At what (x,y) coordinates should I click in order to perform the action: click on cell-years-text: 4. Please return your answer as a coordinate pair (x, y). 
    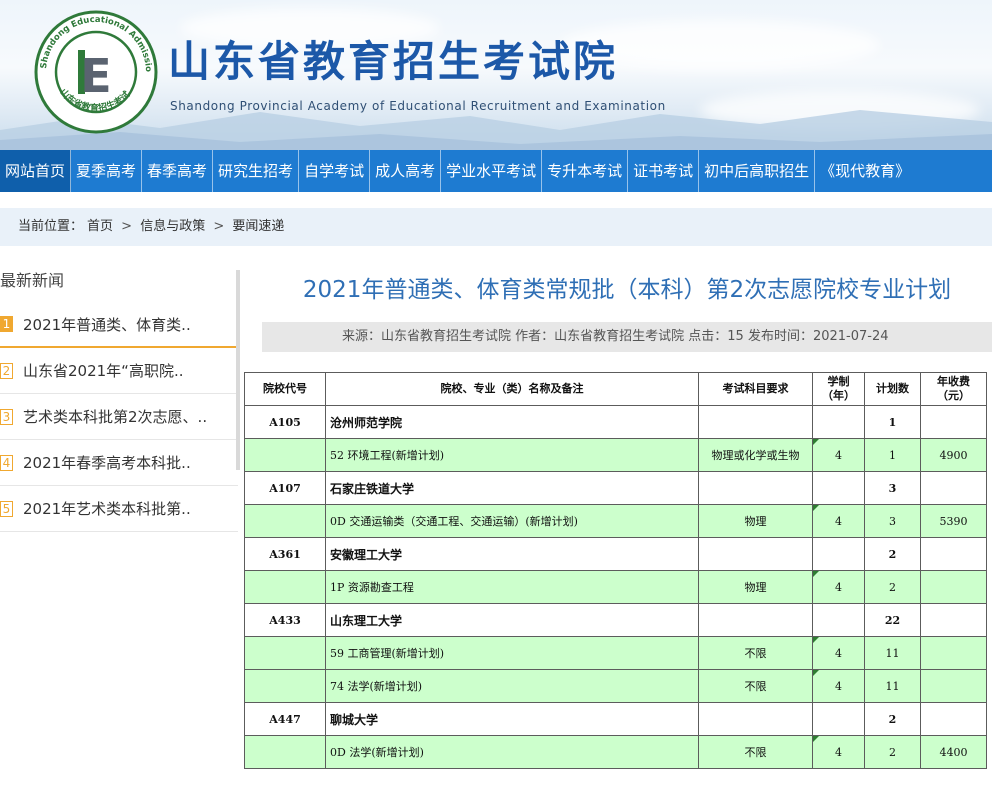
    Looking at the image, I should click on (838, 587).